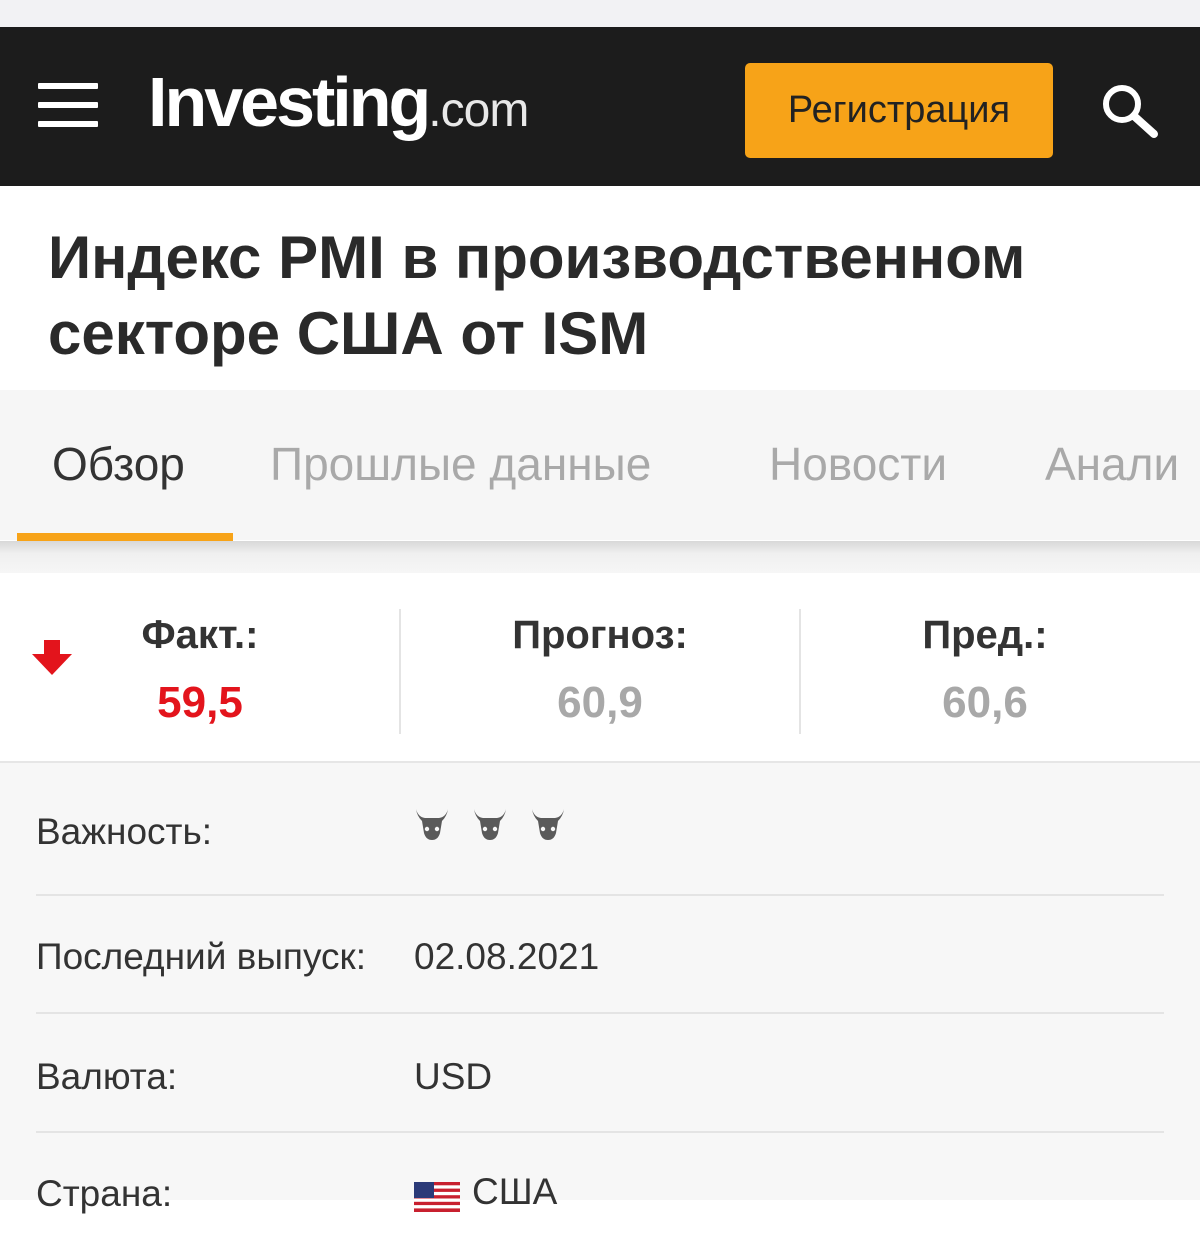 This screenshot has height=1251, width=1200. Describe the element at coordinates (985, 702) in the screenshot. I see `previous-value: 60,6` at that location.